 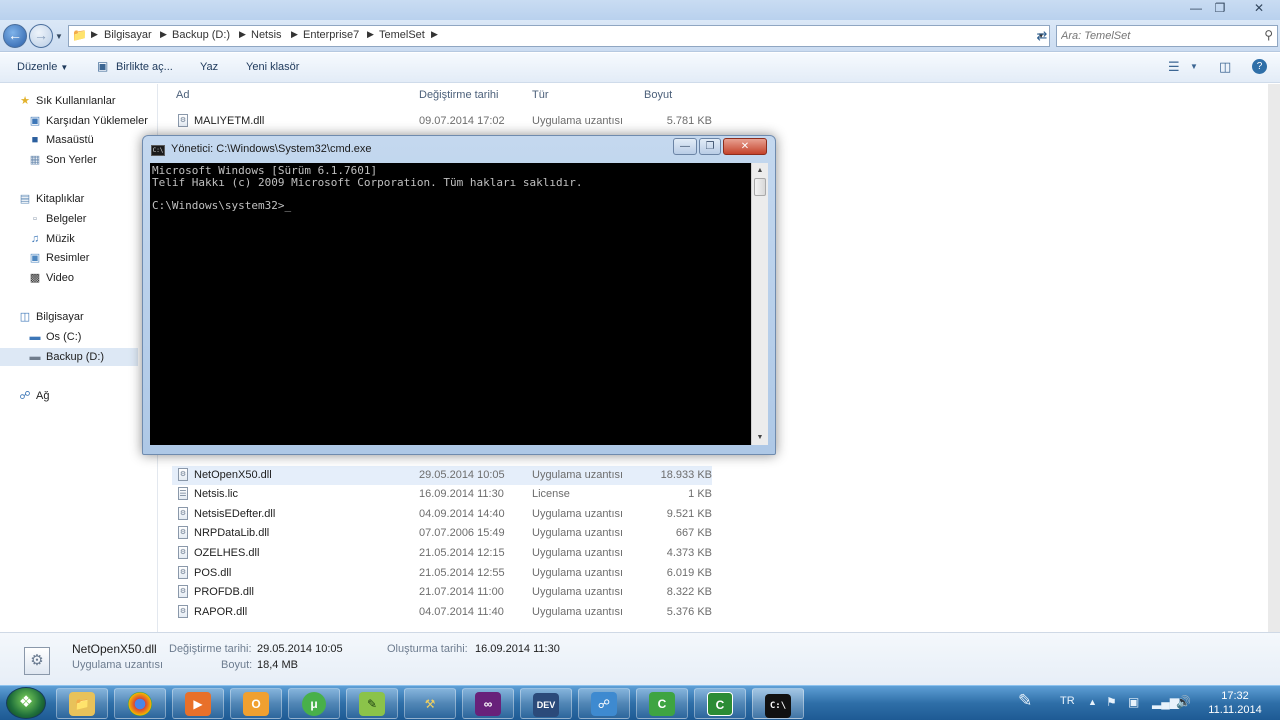 What do you see at coordinates (51, 317) in the screenshot?
I see `nav-computer: ◫ Bilgisayar` at bounding box center [51, 317].